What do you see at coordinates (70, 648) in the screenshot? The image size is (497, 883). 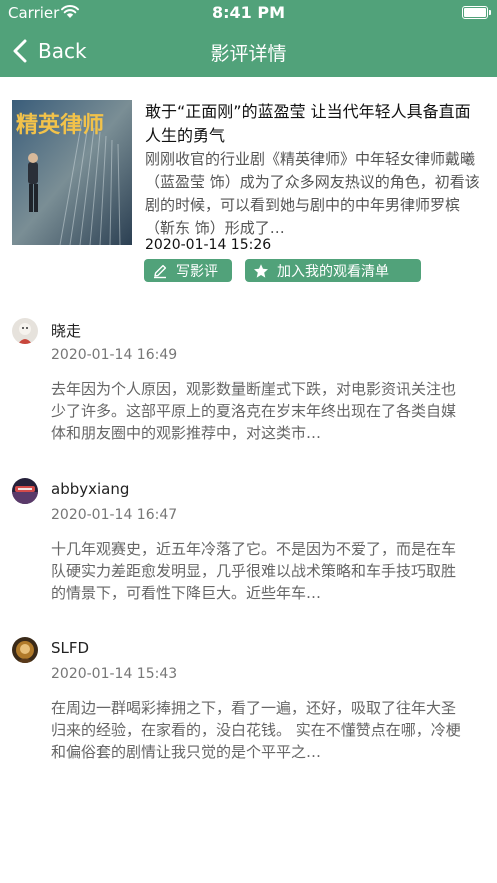 I see `comment-author: SLFD` at bounding box center [70, 648].